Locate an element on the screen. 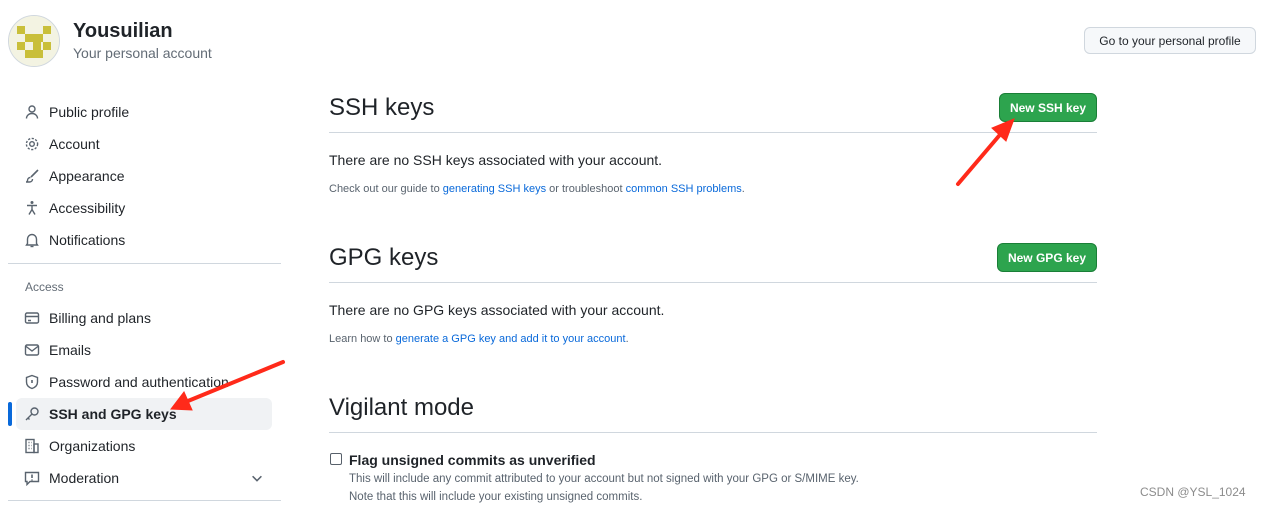  watermark-text: CSDN @YSL_1024 is located at coordinates (1193, 492).